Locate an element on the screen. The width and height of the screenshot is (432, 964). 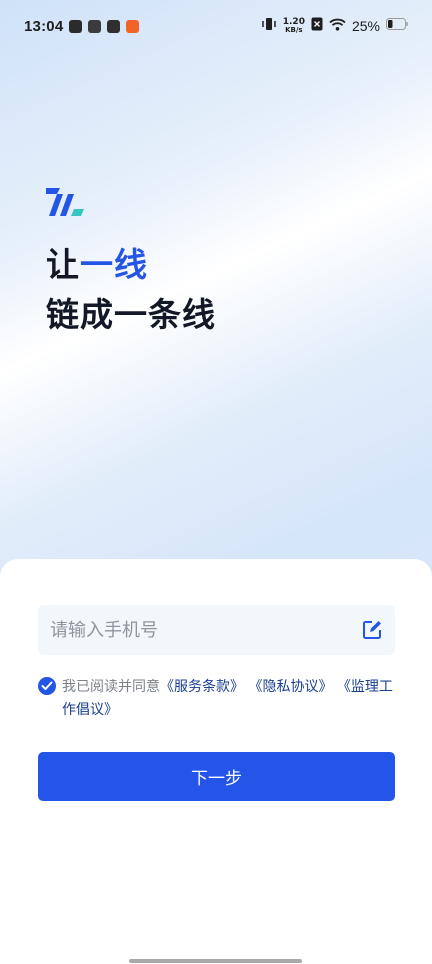
vibrate-icon is located at coordinates (269, 26).